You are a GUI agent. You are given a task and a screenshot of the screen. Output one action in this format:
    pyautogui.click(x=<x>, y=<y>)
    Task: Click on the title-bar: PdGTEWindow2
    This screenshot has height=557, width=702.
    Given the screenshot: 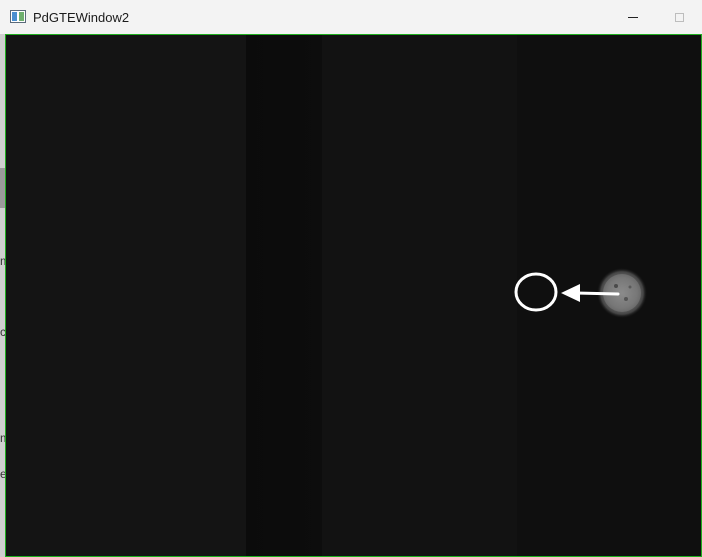 What is the action you would take?
    pyautogui.click(x=351, y=17)
    